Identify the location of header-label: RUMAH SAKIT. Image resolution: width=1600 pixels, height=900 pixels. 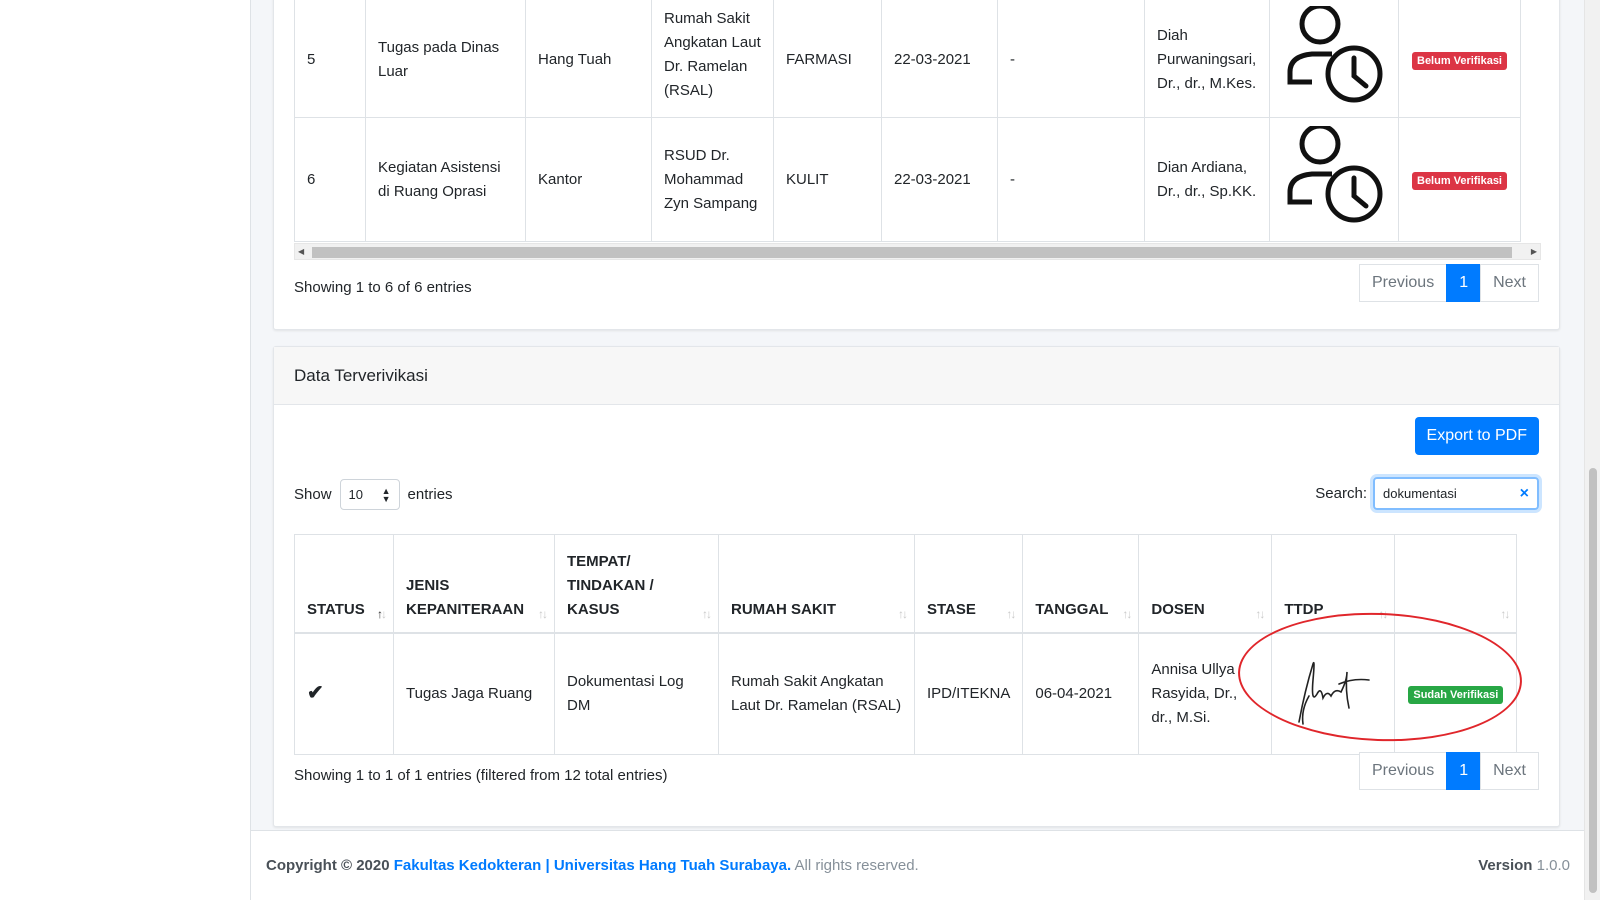
(783, 609).